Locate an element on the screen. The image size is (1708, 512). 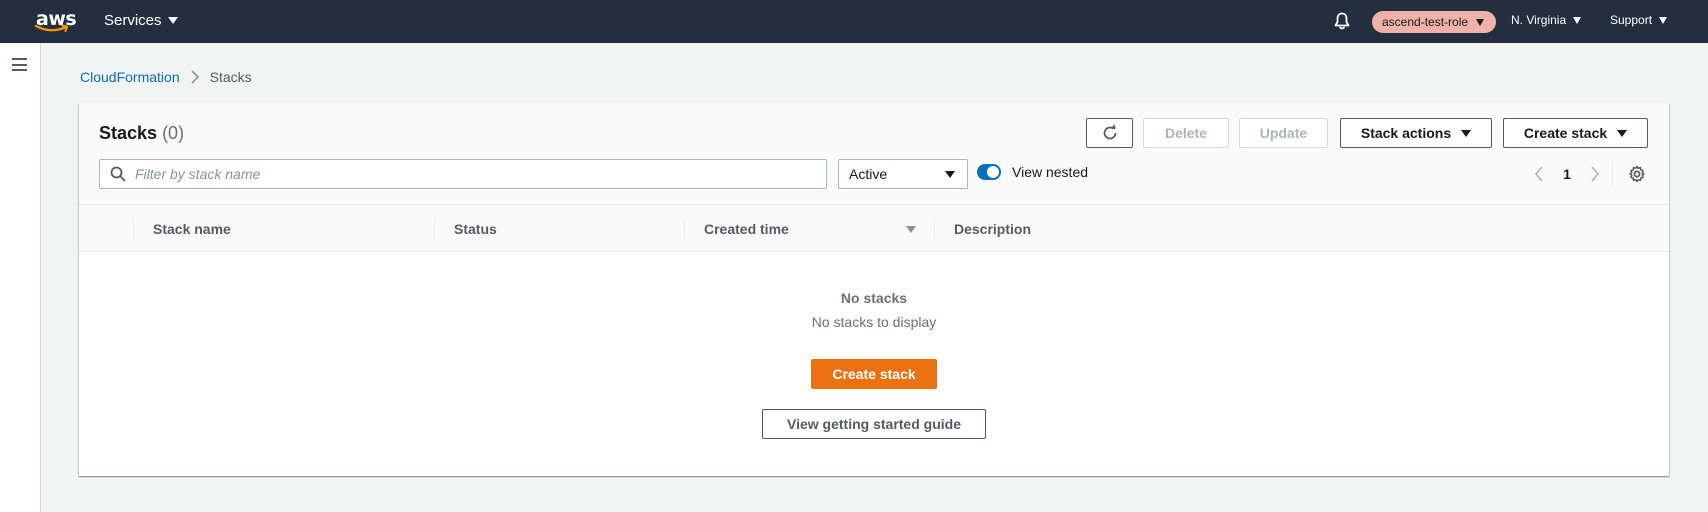
view-nested-label: View nested is located at coordinates (1050, 172).